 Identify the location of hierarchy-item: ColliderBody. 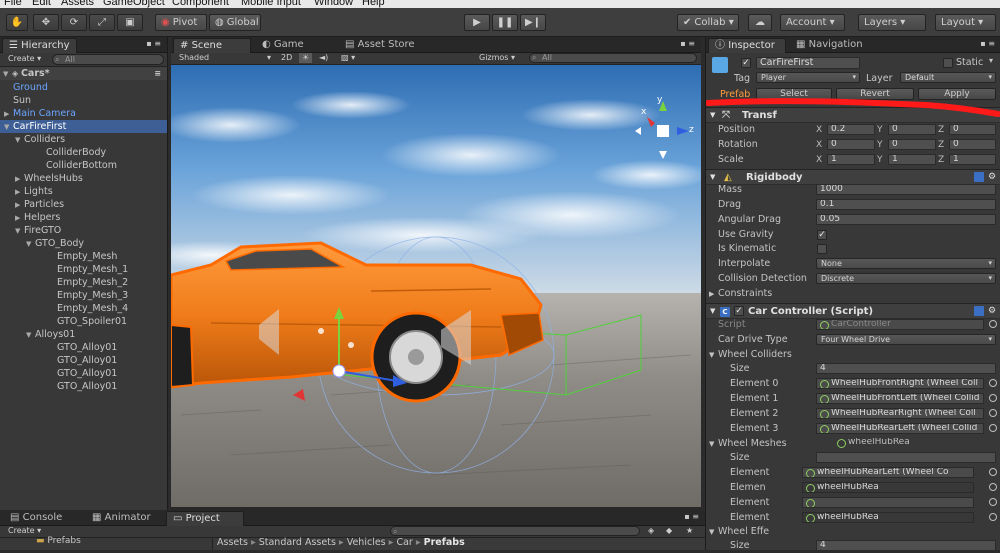
(83, 152).